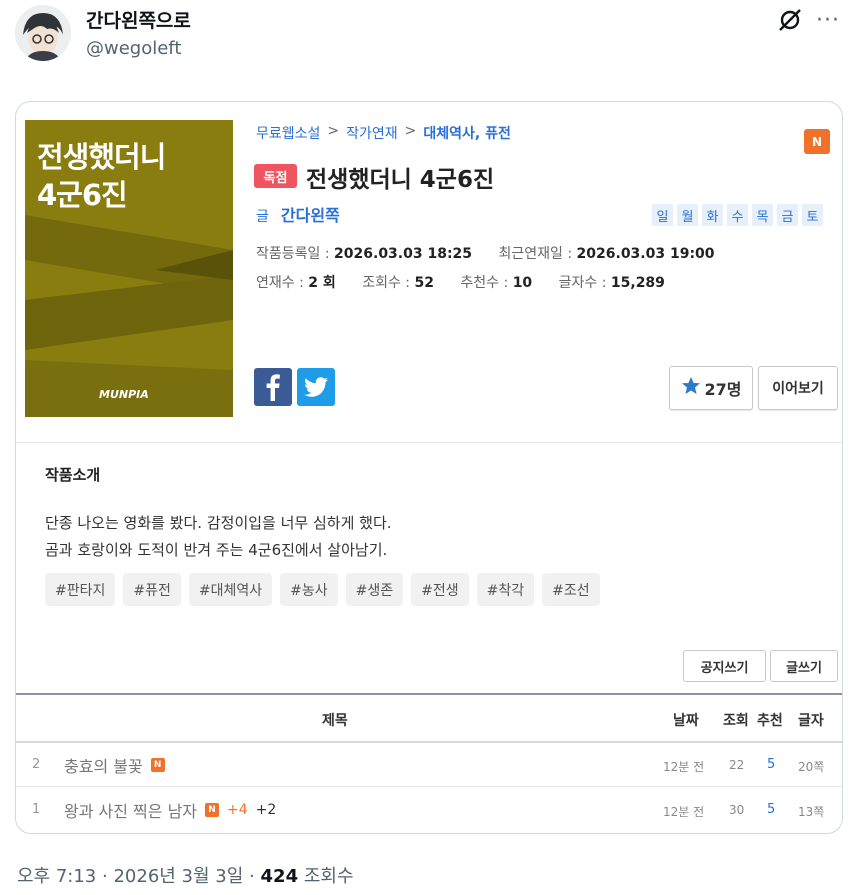 The height and width of the screenshot is (895, 850). What do you see at coordinates (216, 550) in the screenshot?
I see `intro-text: 곰과 호랑이와 도적이 반겨 주는 4군6진에서 살아남기.` at bounding box center [216, 550].